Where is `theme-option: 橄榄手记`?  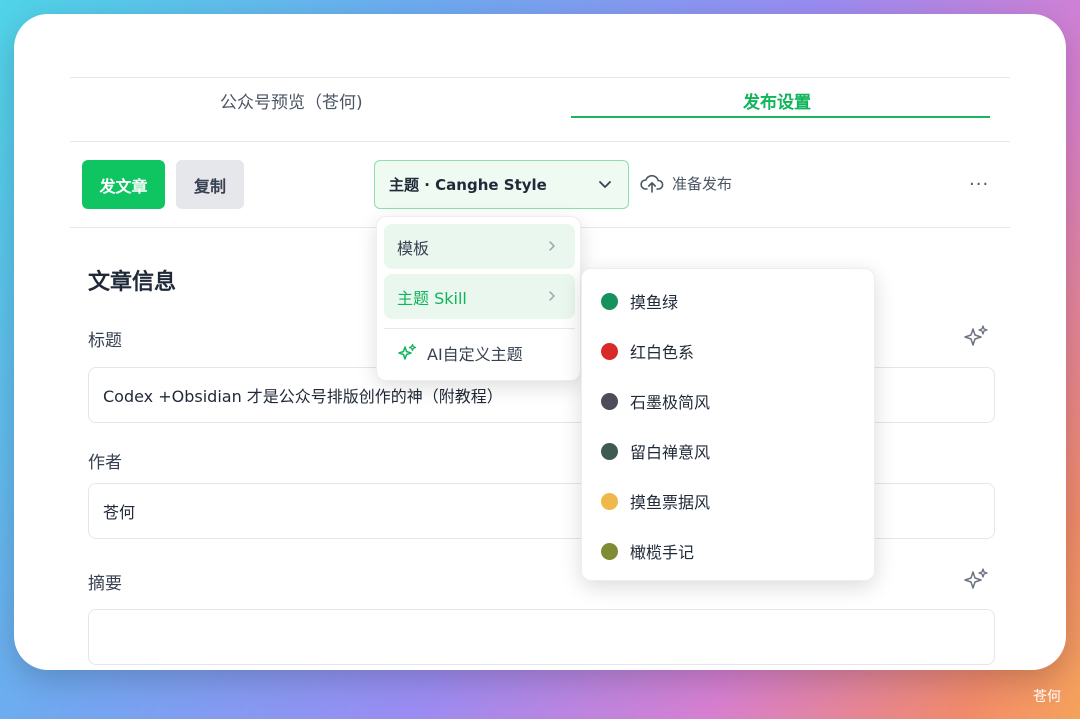 theme-option: 橄榄手记 is located at coordinates (647, 551).